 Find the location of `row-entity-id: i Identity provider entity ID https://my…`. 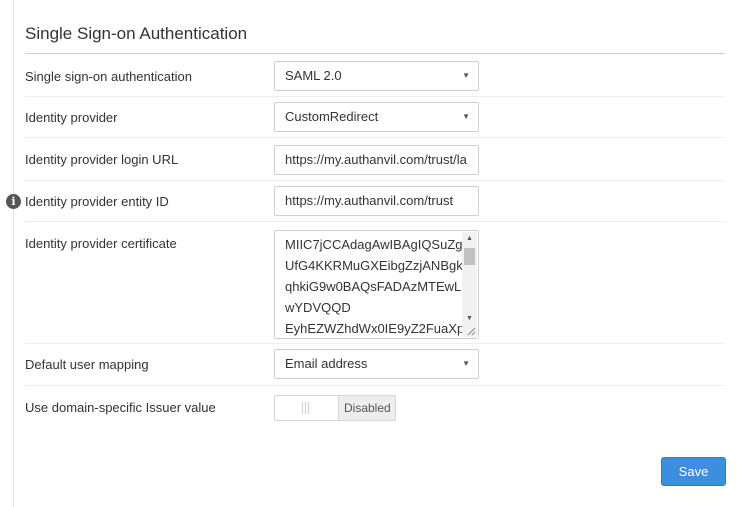

row-entity-id: i Identity provider entity ID https://my… is located at coordinates (365, 201).